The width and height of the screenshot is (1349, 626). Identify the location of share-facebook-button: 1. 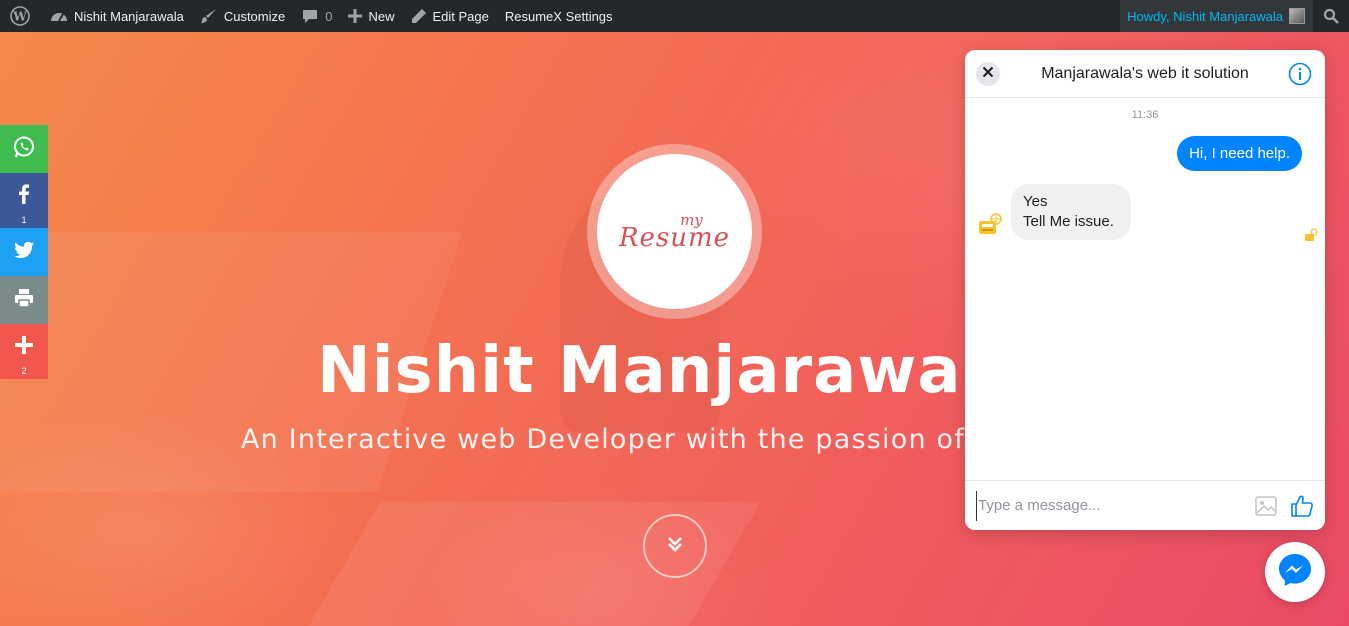
(24, 200).